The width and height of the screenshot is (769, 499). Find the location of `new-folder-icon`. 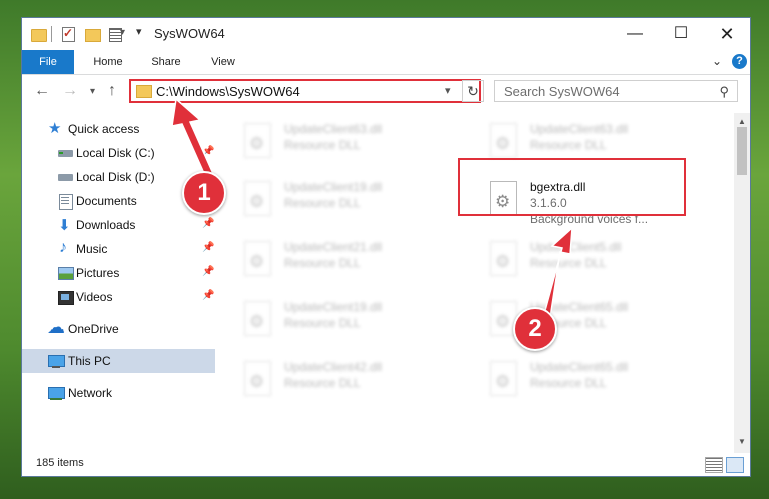

new-folder-icon is located at coordinates (92, 34).